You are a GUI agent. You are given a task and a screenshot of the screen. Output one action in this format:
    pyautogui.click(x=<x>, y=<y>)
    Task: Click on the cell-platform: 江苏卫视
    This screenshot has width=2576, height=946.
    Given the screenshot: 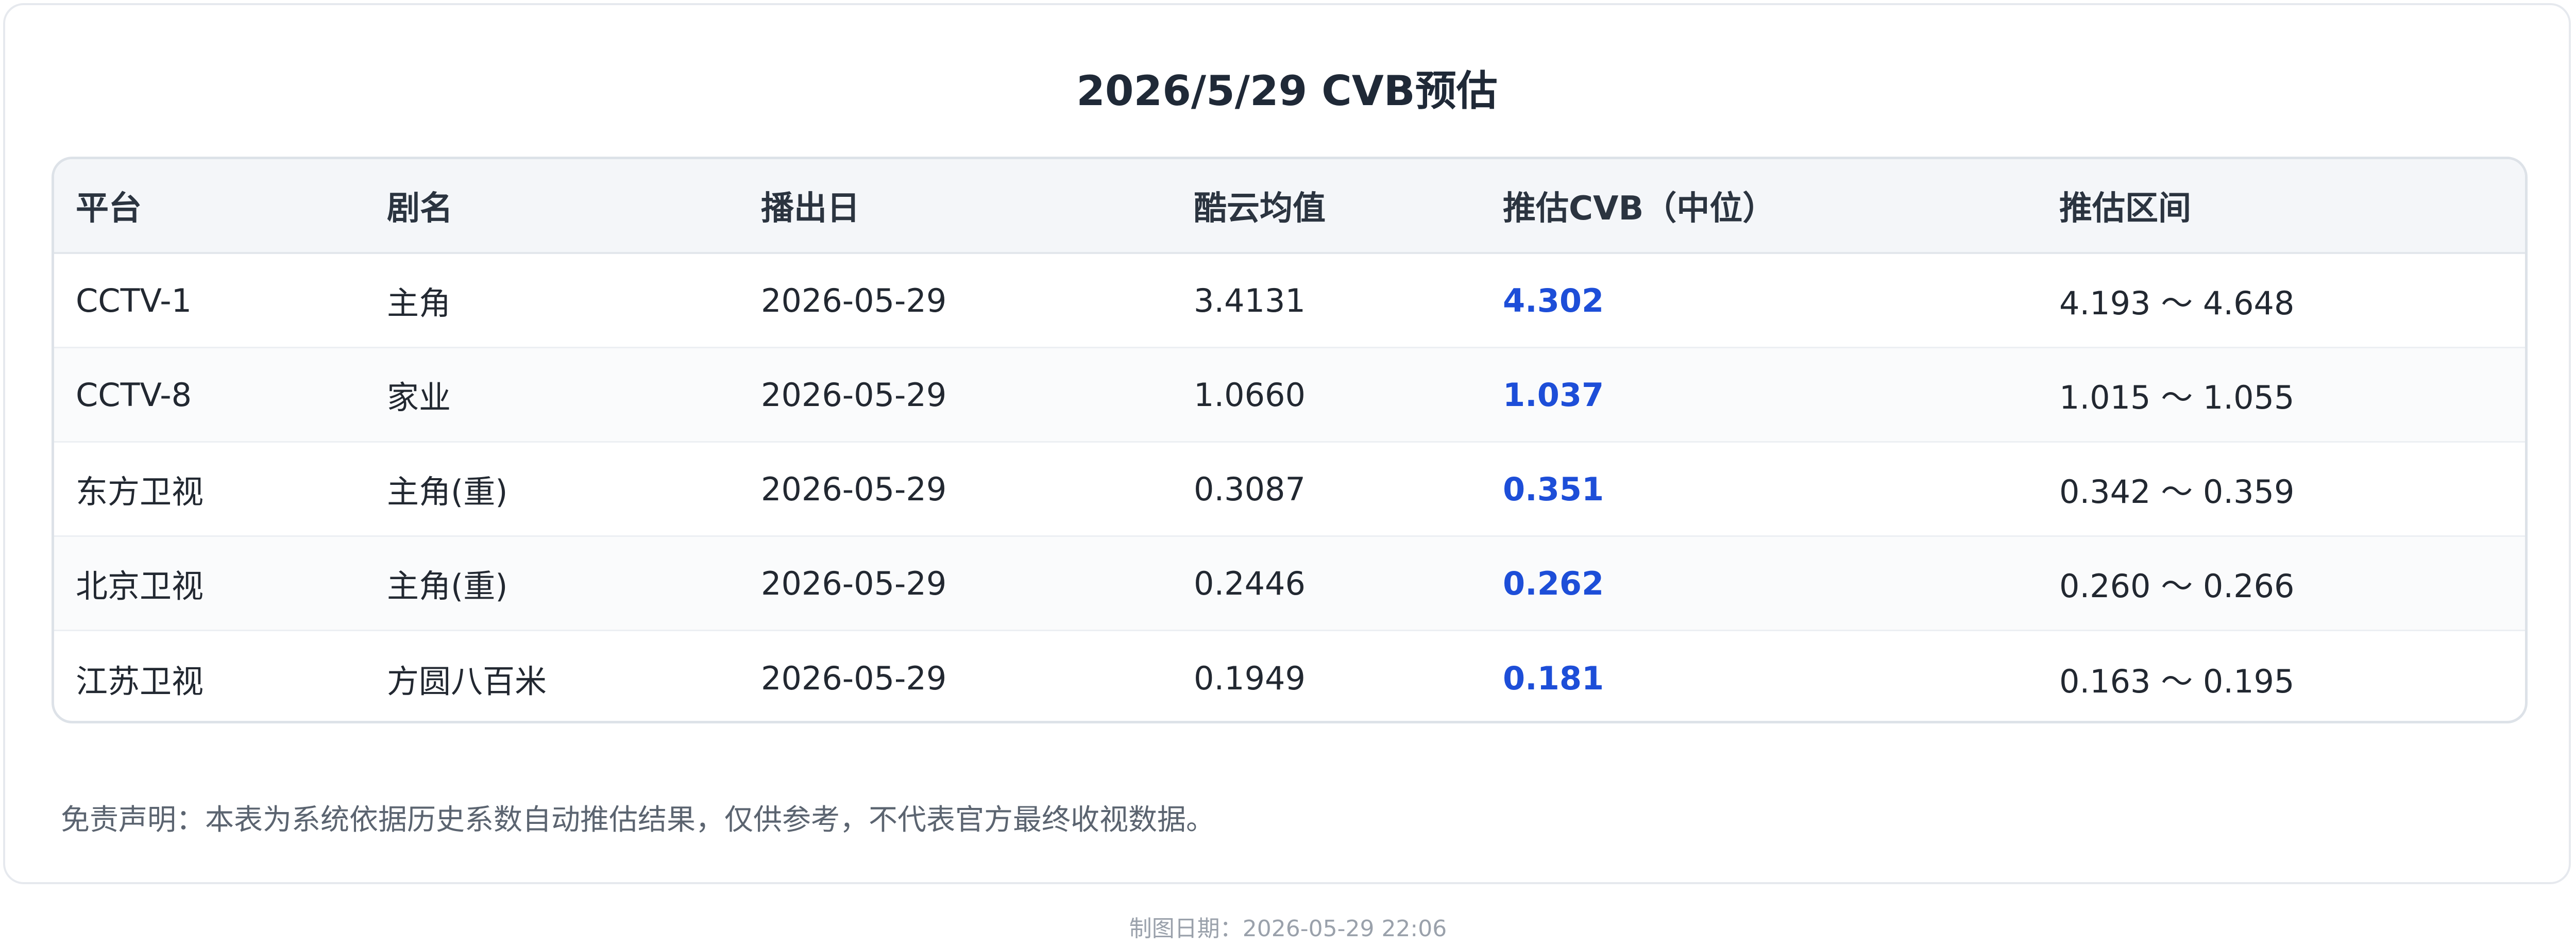 What is the action you would take?
    pyautogui.click(x=140, y=681)
    